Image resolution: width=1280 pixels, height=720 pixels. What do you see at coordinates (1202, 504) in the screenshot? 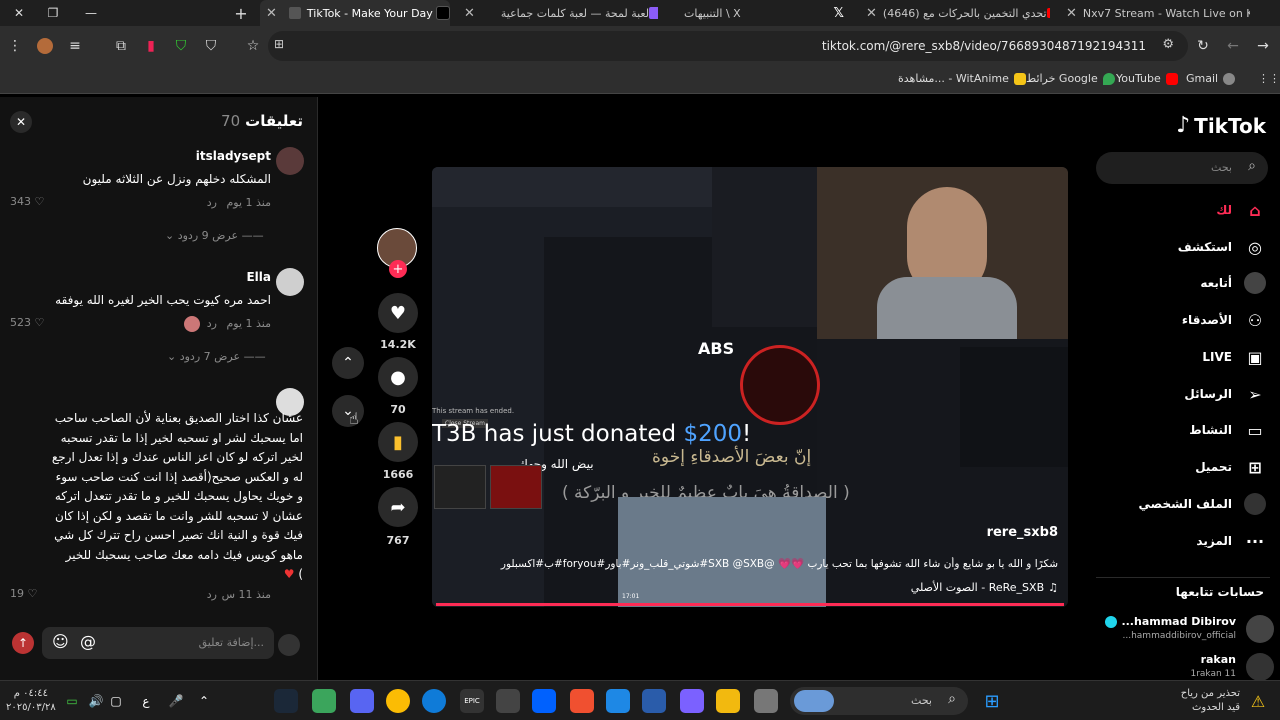
I see `nav-profile: الملف الشخصي` at bounding box center [1202, 504].